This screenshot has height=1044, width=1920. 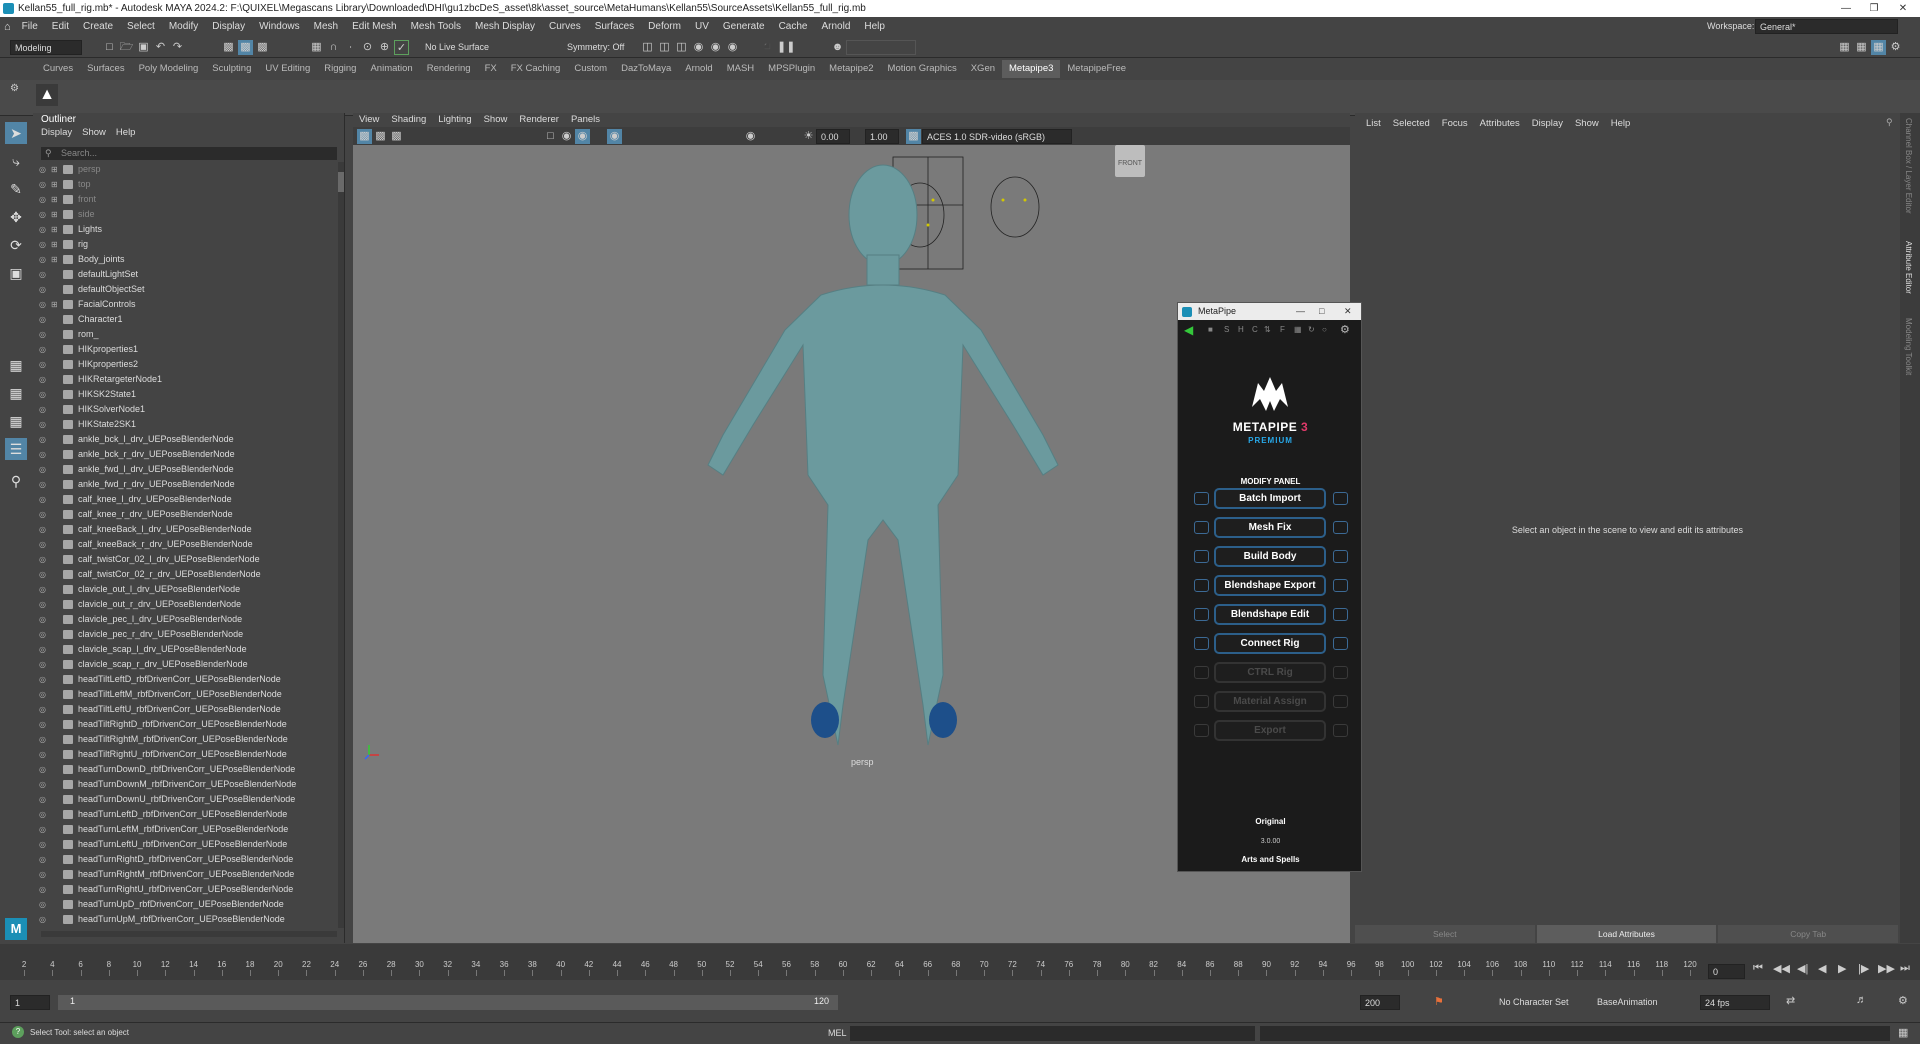 I want to click on outliner-item: ◎ ⊞ front, so click(x=185, y=199).